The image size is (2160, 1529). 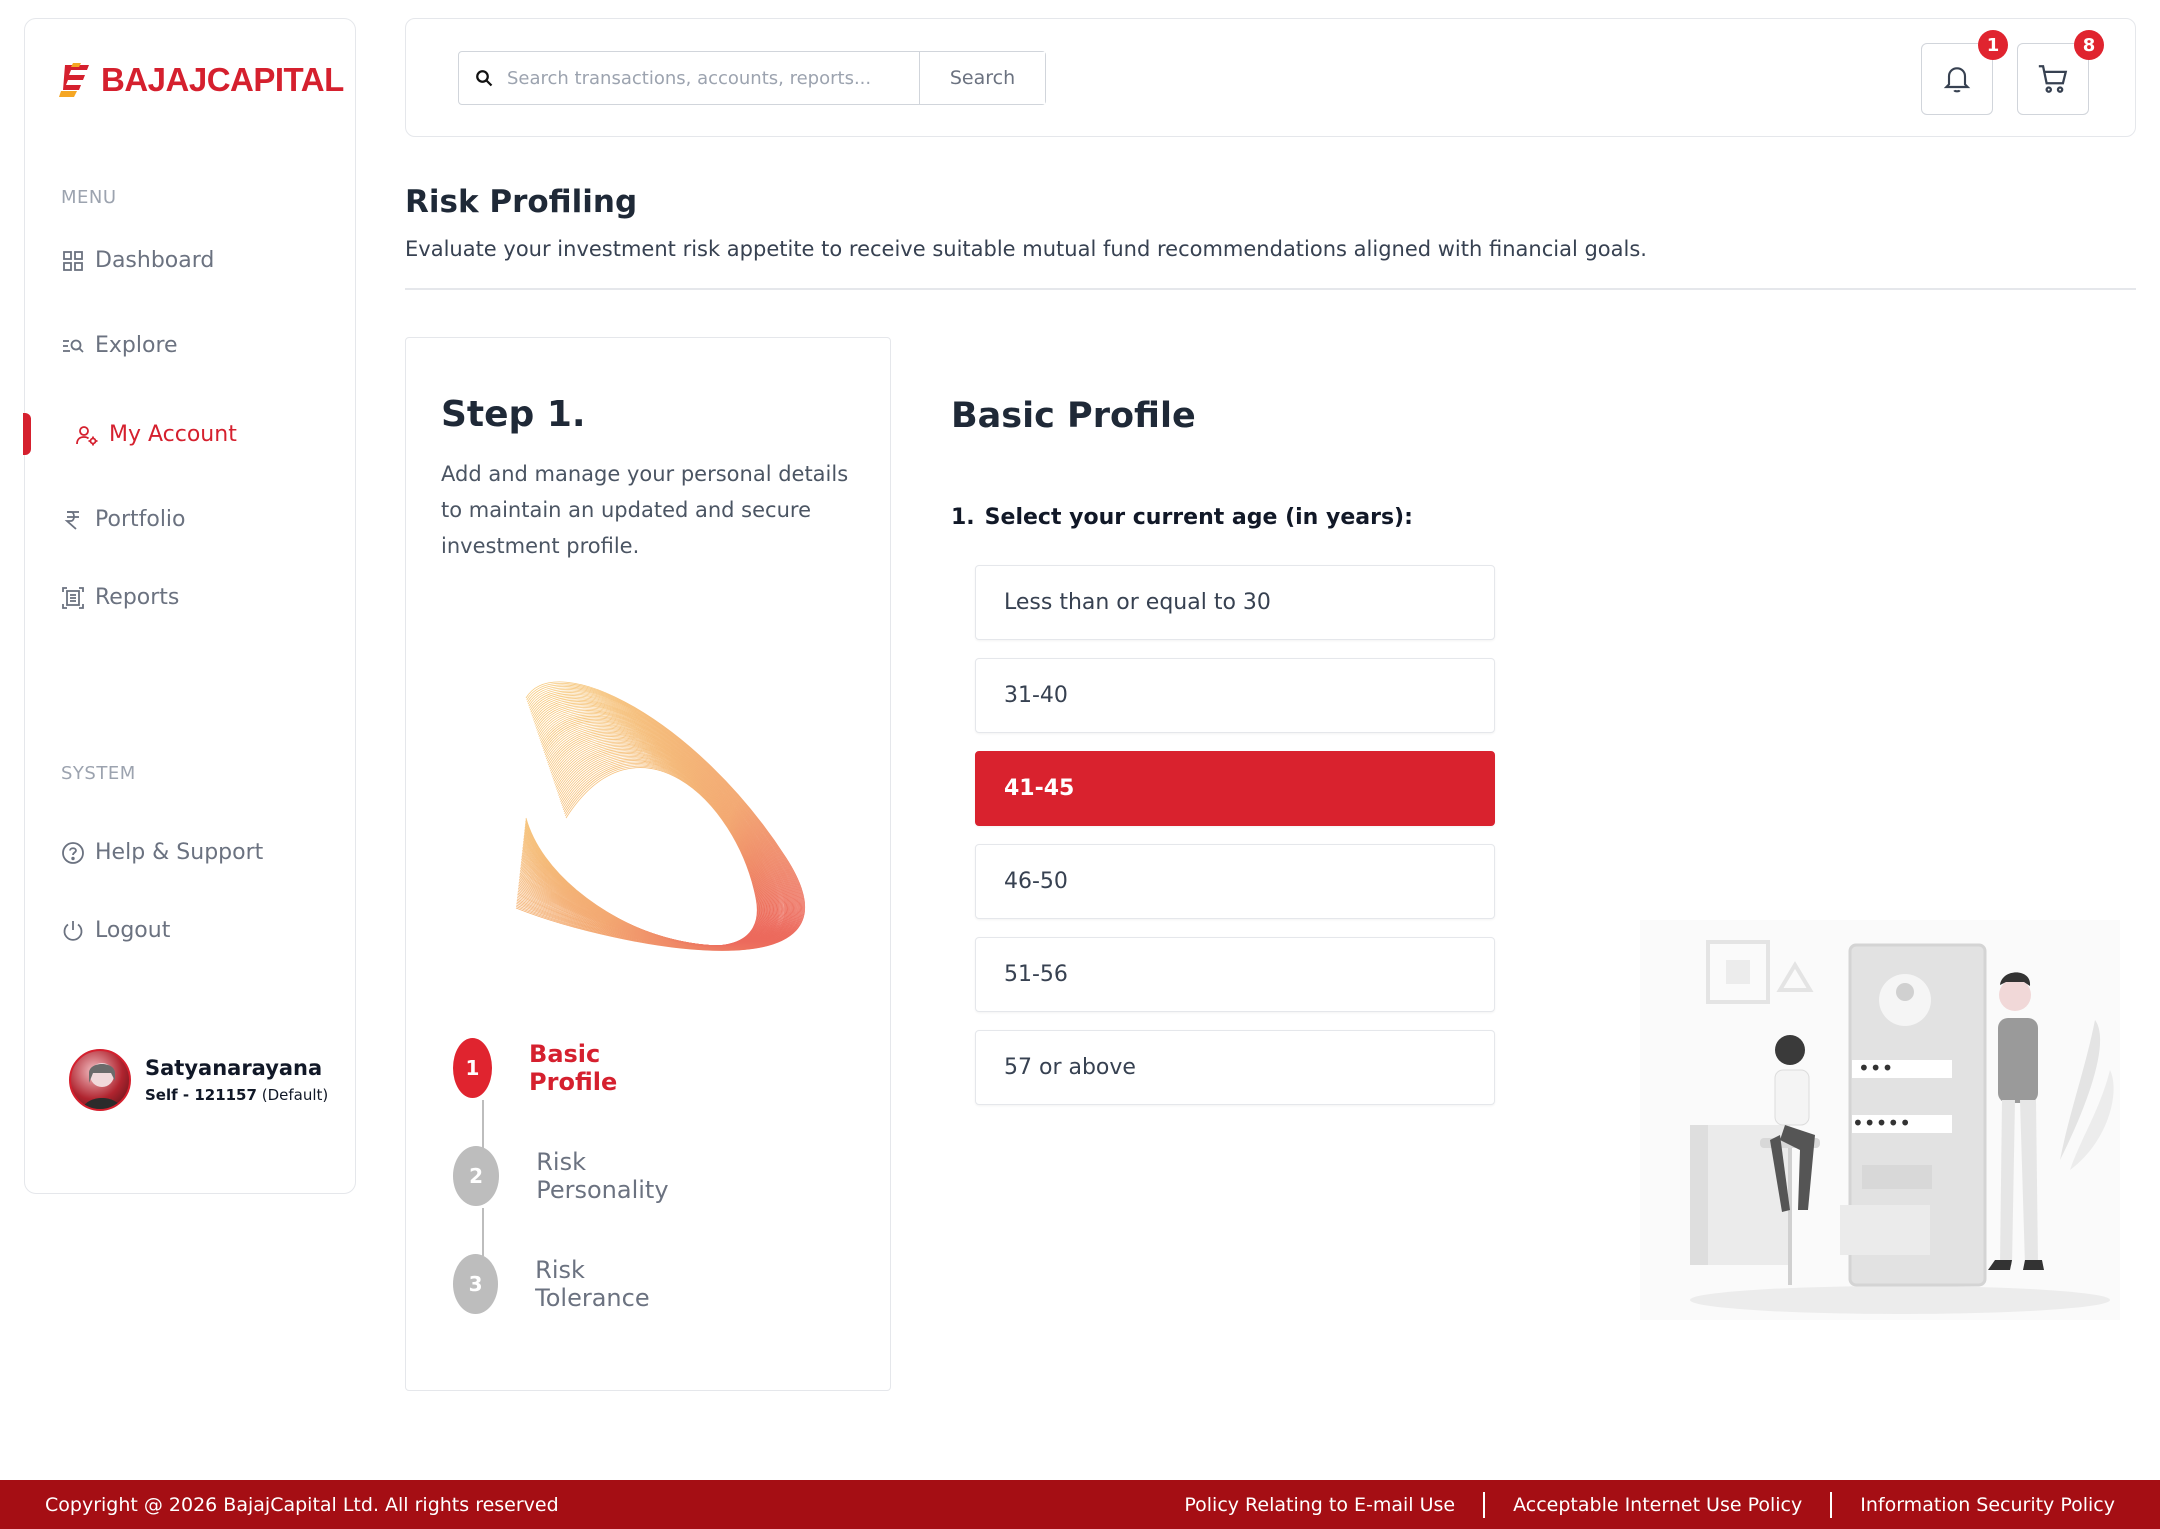 What do you see at coordinates (963, 517) in the screenshot?
I see `question-number: 1.` at bounding box center [963, 517].